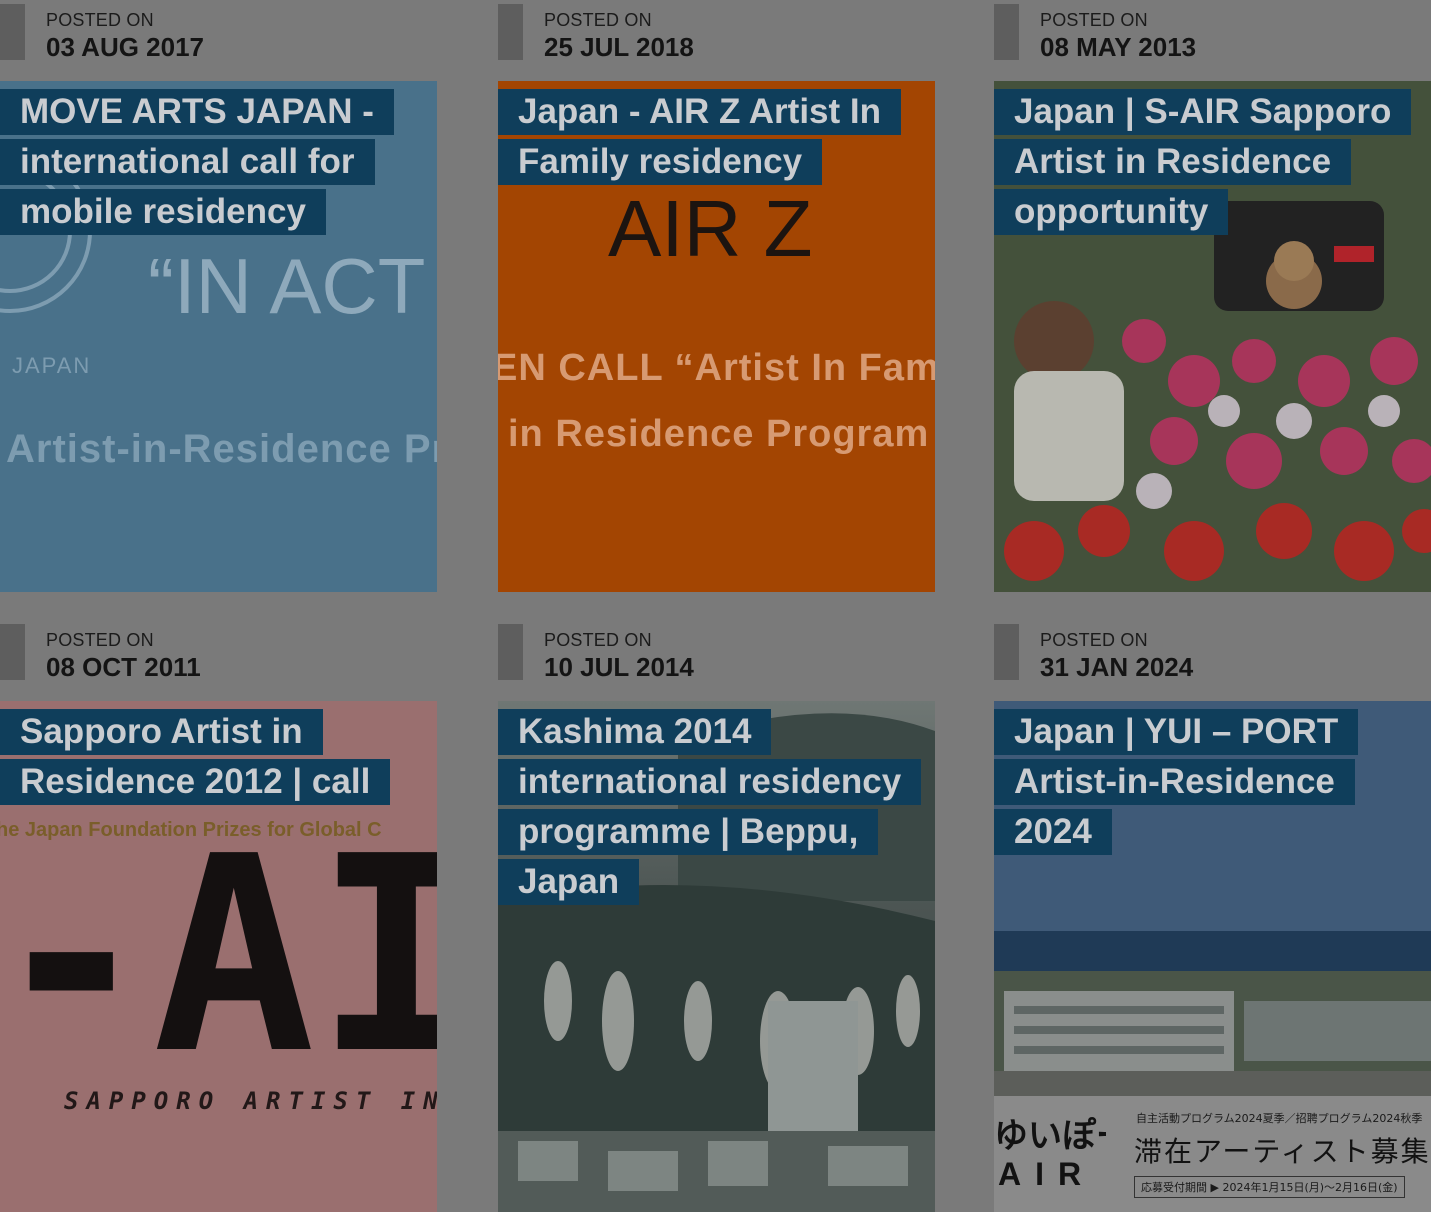  I want to click on air-z-logo: AIR Z, so click(710, 228).